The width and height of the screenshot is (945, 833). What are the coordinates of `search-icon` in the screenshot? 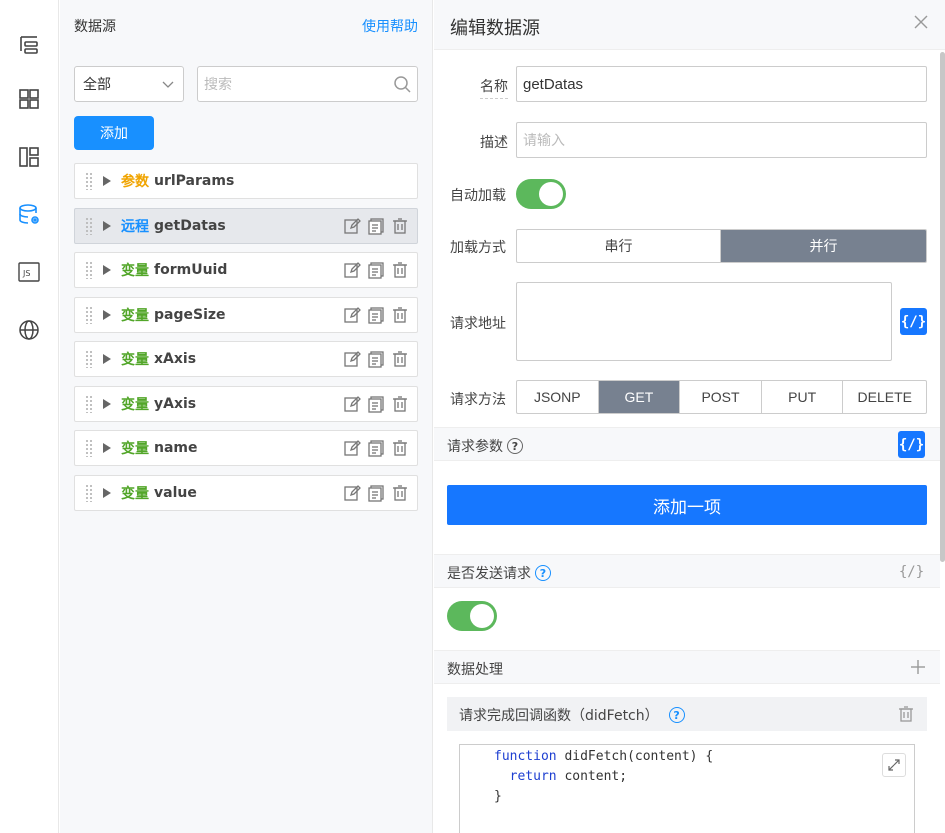 It's located at (402, 84).